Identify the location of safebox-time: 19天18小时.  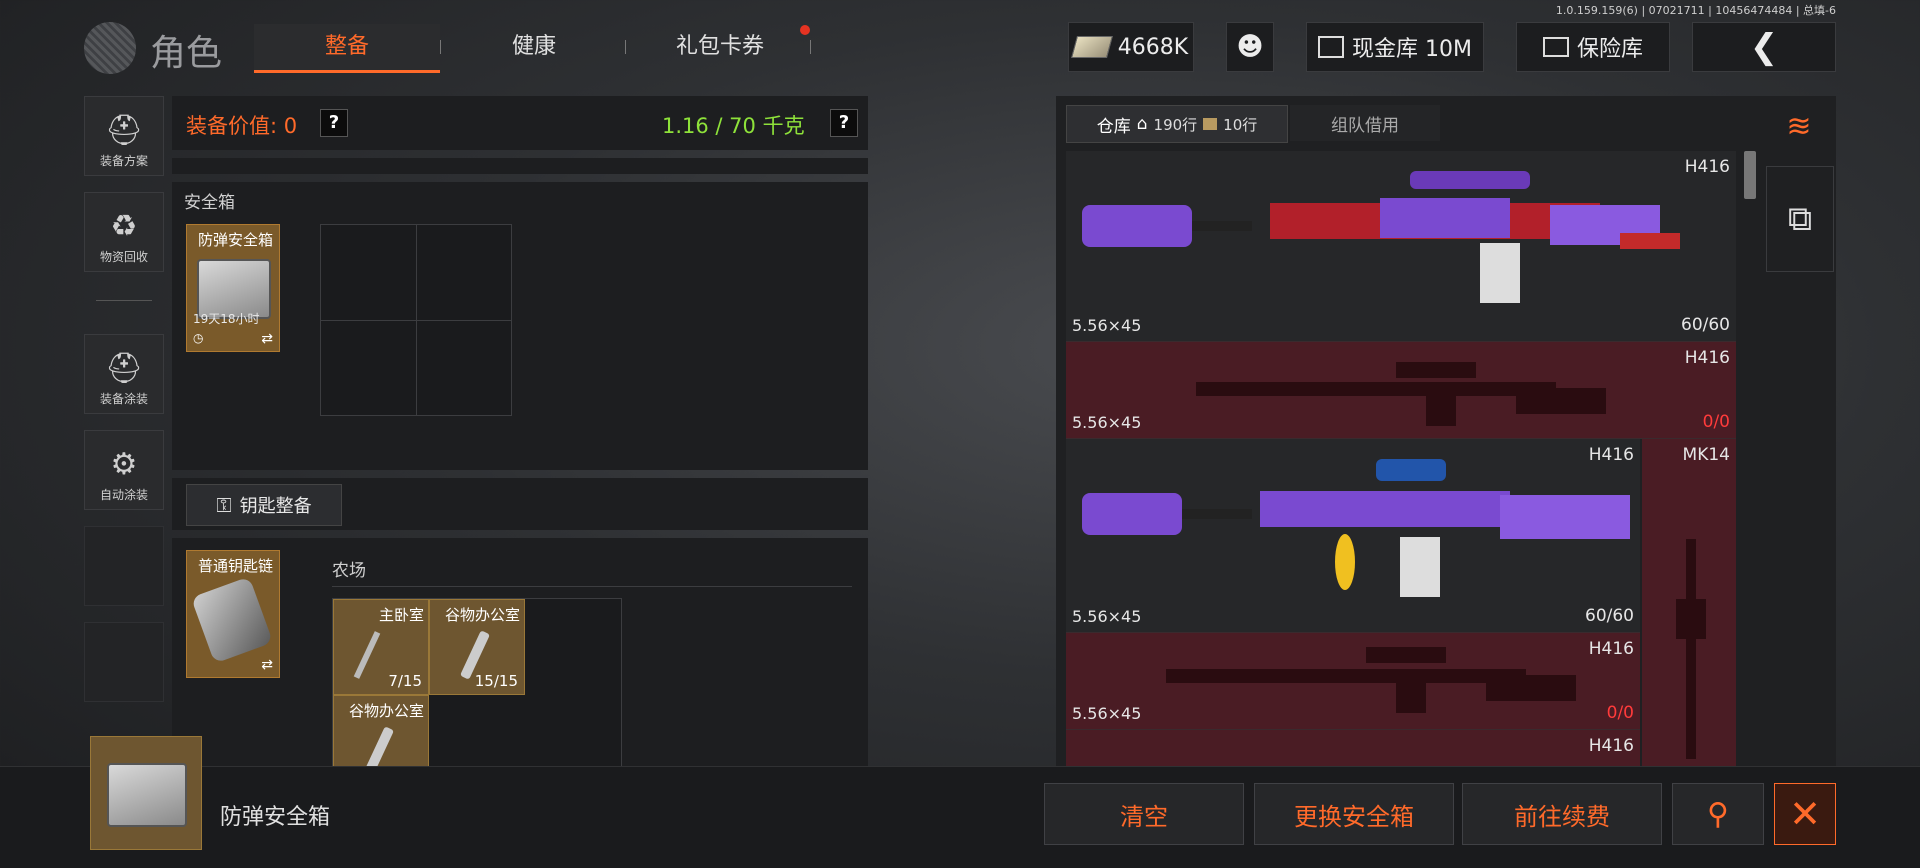
(226, 319).